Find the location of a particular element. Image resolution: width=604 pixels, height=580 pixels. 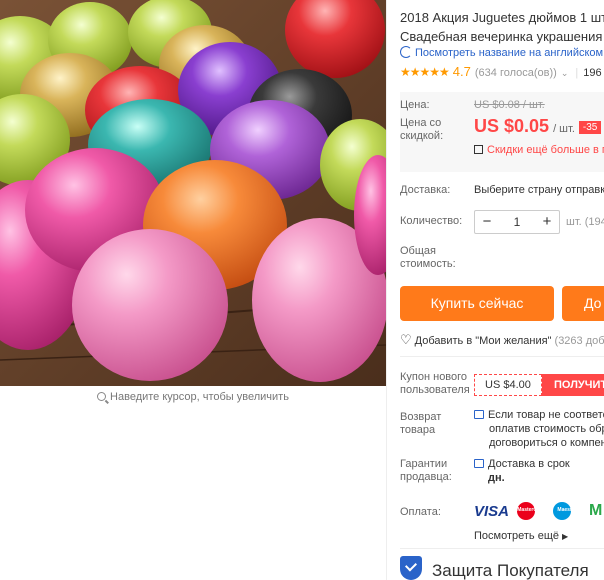

old-price: US $0.08 / шт. is located at coordinates (509, 105).